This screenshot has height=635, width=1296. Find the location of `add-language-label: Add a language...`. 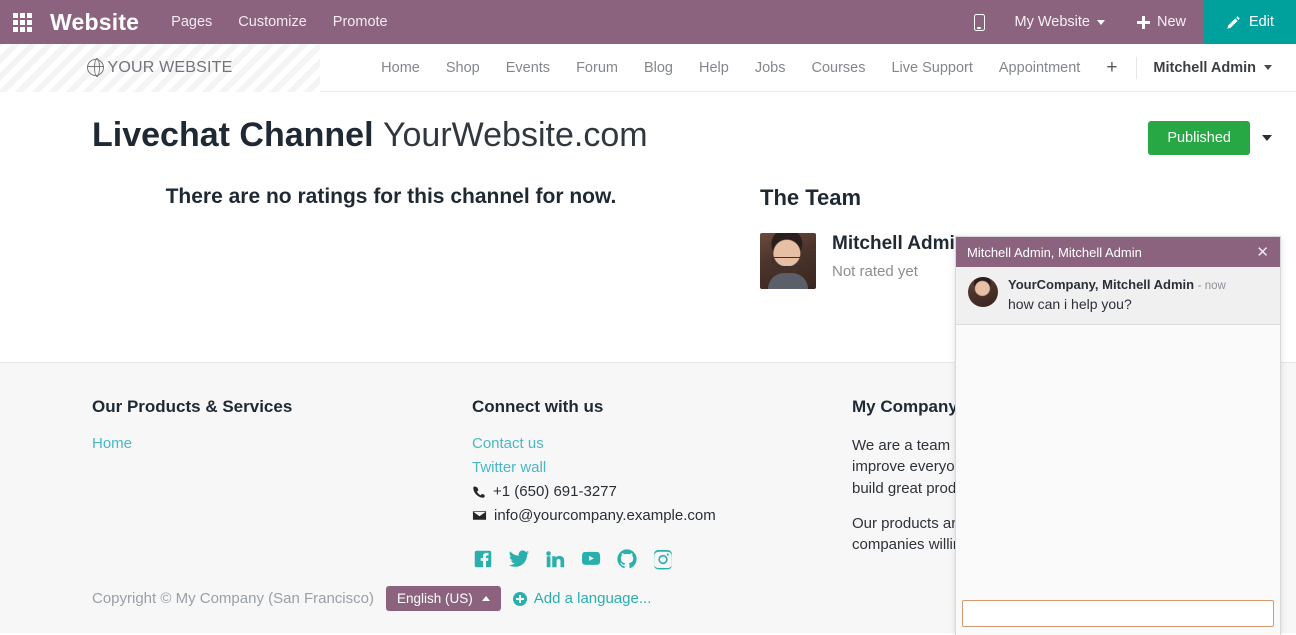

add-language-label: Add a language... is located at coordinates (592, 598).